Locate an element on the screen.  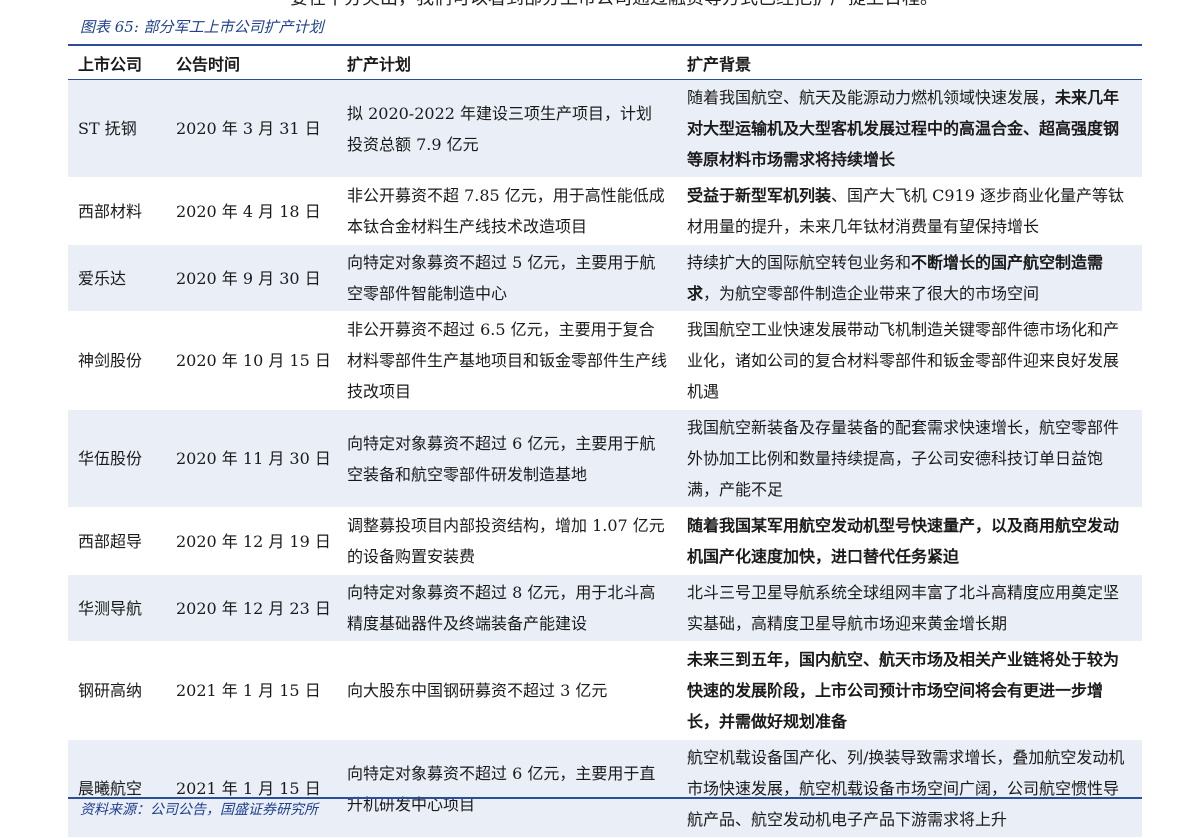
header-company: 上市公司 is located at coordinates (117, 63).